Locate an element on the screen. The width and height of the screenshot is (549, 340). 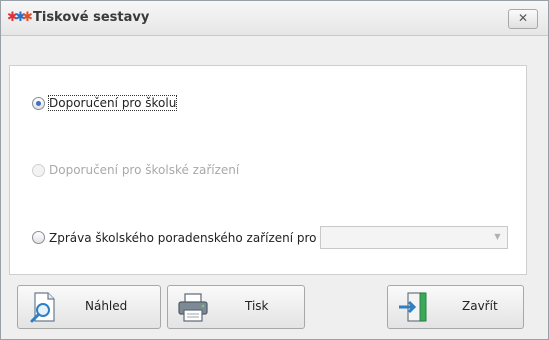
people-group-icon: ✱ ✱ ✱ is located at coordinates (20, 17).